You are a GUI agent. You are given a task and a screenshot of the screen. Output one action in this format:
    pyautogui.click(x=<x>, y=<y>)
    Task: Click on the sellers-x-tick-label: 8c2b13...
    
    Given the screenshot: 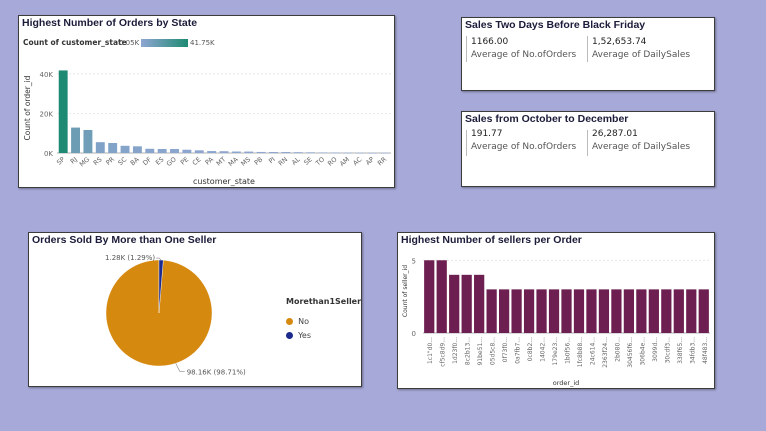 What is the action you would take?
    pyautogui.click(x=468, y=351)
    